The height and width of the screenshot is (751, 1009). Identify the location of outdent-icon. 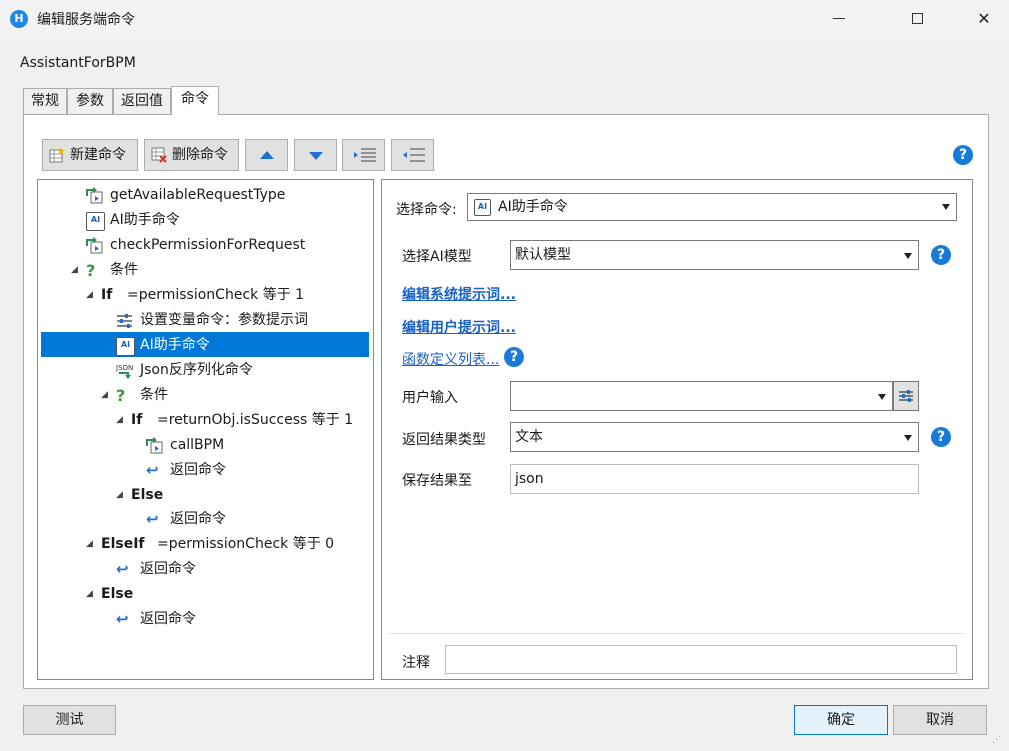
(414, 155).